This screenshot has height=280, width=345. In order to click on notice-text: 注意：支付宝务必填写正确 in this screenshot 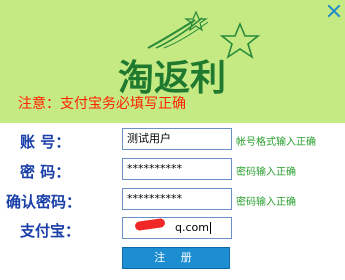, I will do `click(102, 104)`.